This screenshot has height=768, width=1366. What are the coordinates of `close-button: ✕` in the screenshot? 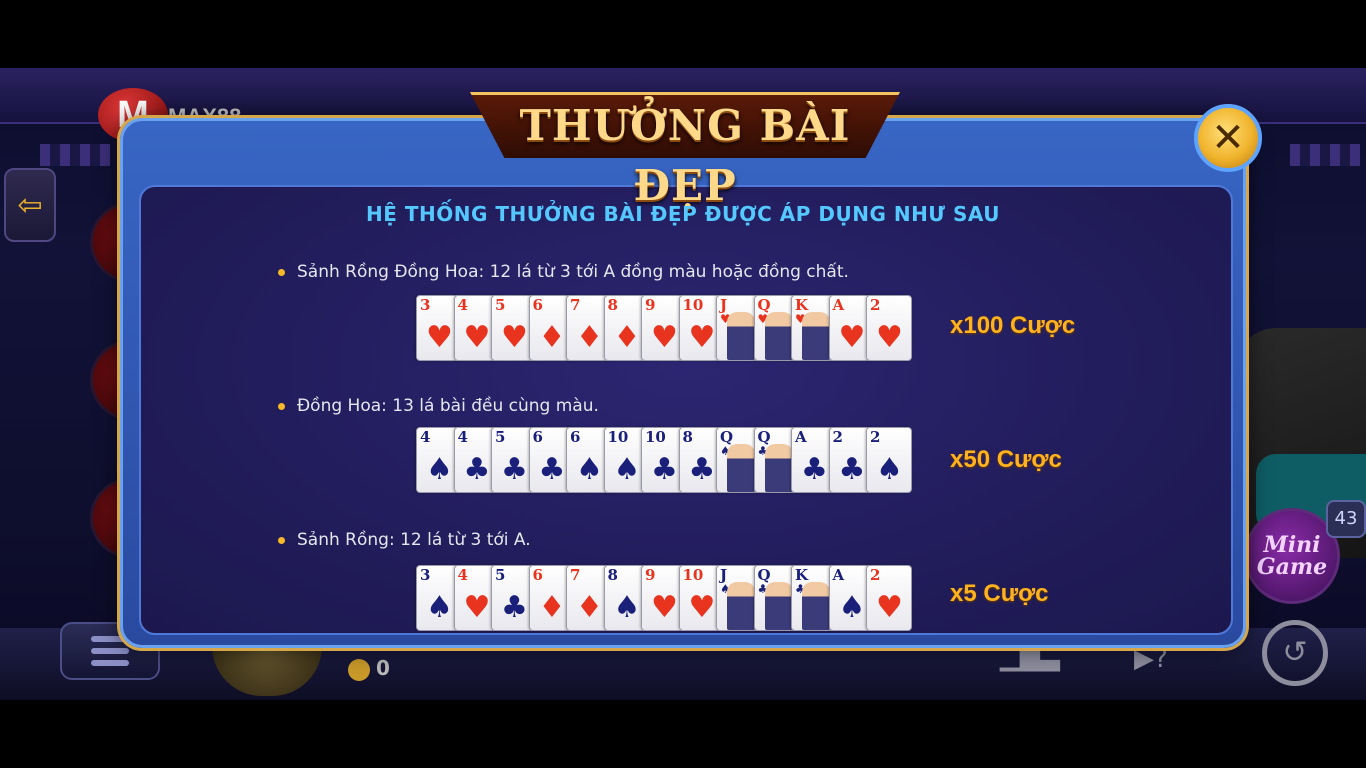 It's located at (1228, 138).